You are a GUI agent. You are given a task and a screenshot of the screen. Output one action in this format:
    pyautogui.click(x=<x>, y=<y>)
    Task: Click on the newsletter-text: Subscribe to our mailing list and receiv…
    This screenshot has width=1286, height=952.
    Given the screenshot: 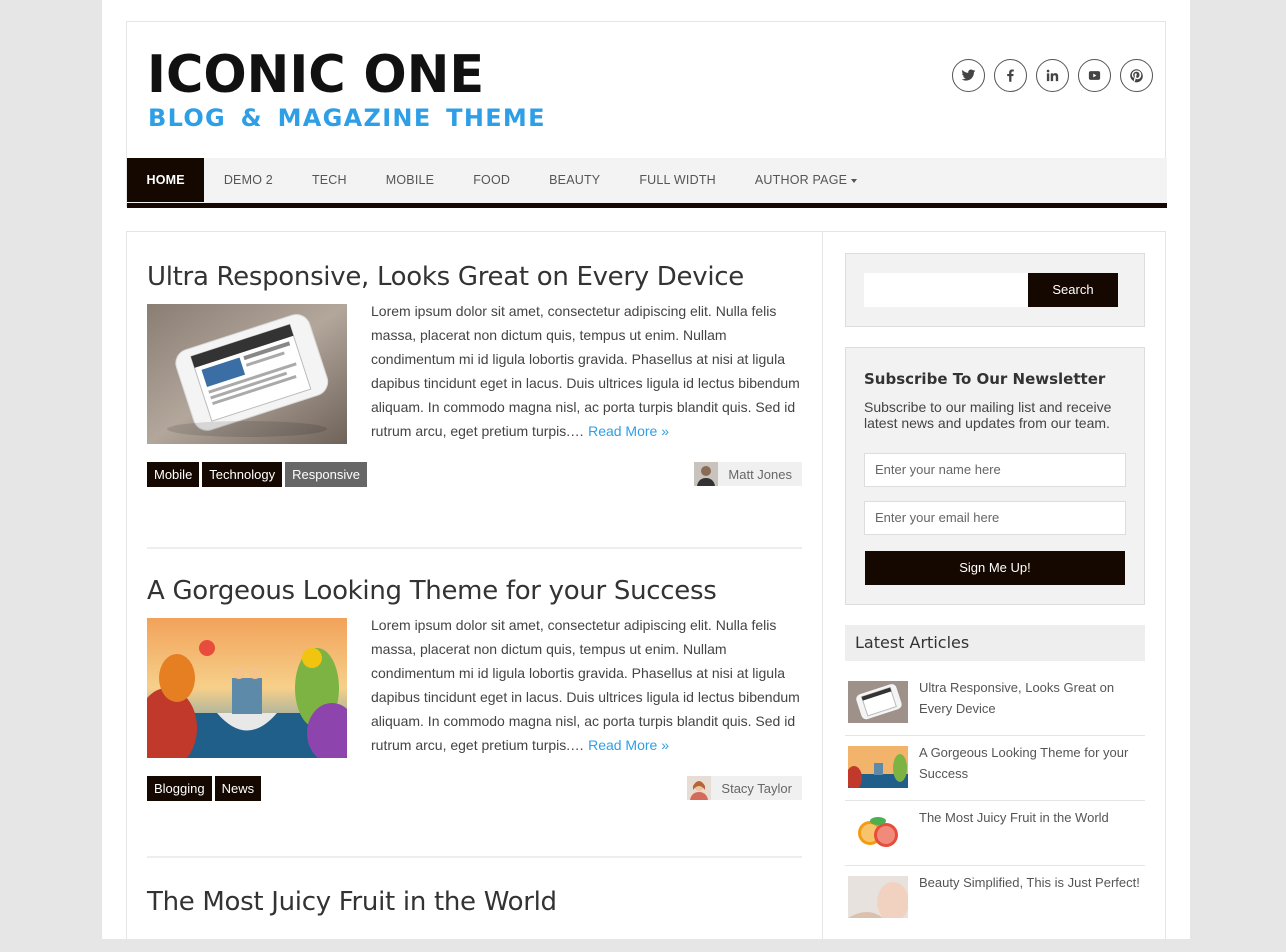 What is the action you would take?
    pyautogui.click(x=988, y=415)
    